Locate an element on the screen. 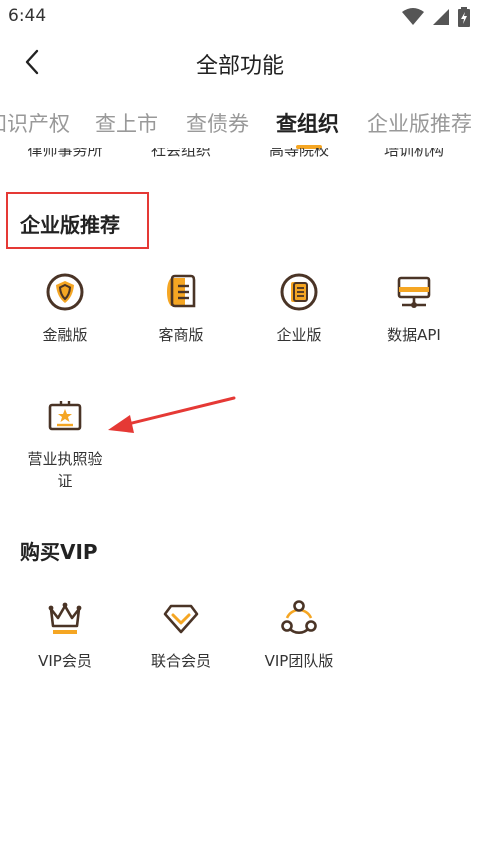 This screenshot has width=480, height=853. grid-item-label: 企业版 is located at coordinates (299, 335).